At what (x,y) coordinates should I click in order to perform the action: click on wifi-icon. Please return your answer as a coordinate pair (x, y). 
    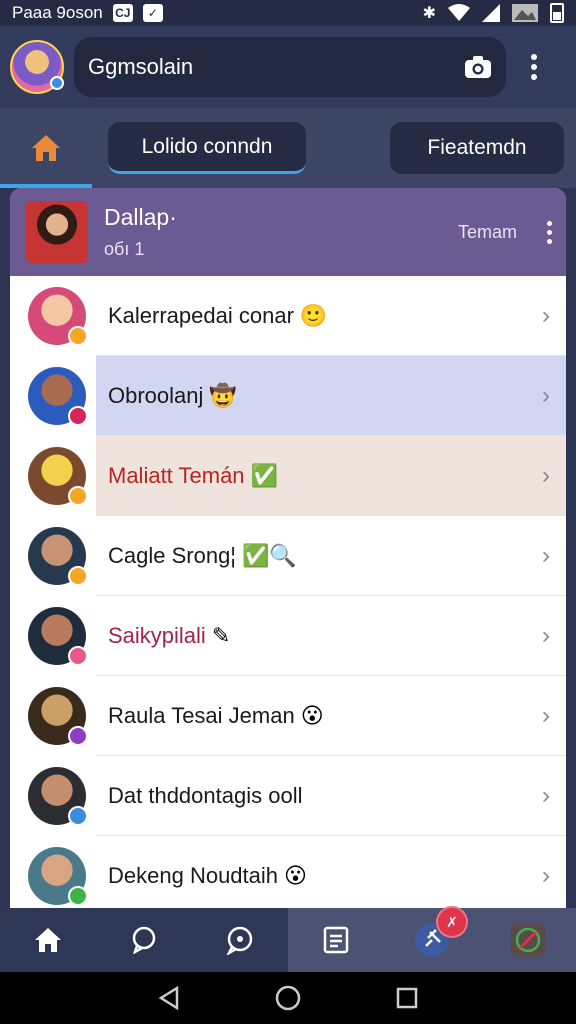
    Looking at the image, I should click on (459, 12).